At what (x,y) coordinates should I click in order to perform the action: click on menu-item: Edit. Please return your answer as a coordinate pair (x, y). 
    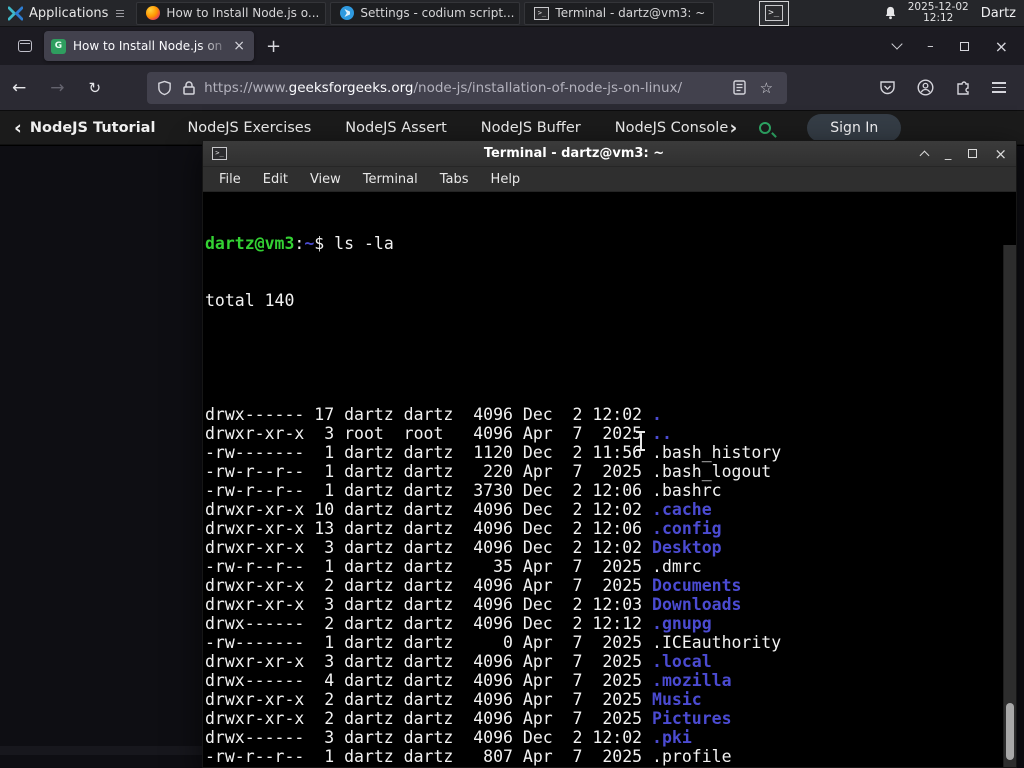
    Looking at the image, I should click on (275, 179).